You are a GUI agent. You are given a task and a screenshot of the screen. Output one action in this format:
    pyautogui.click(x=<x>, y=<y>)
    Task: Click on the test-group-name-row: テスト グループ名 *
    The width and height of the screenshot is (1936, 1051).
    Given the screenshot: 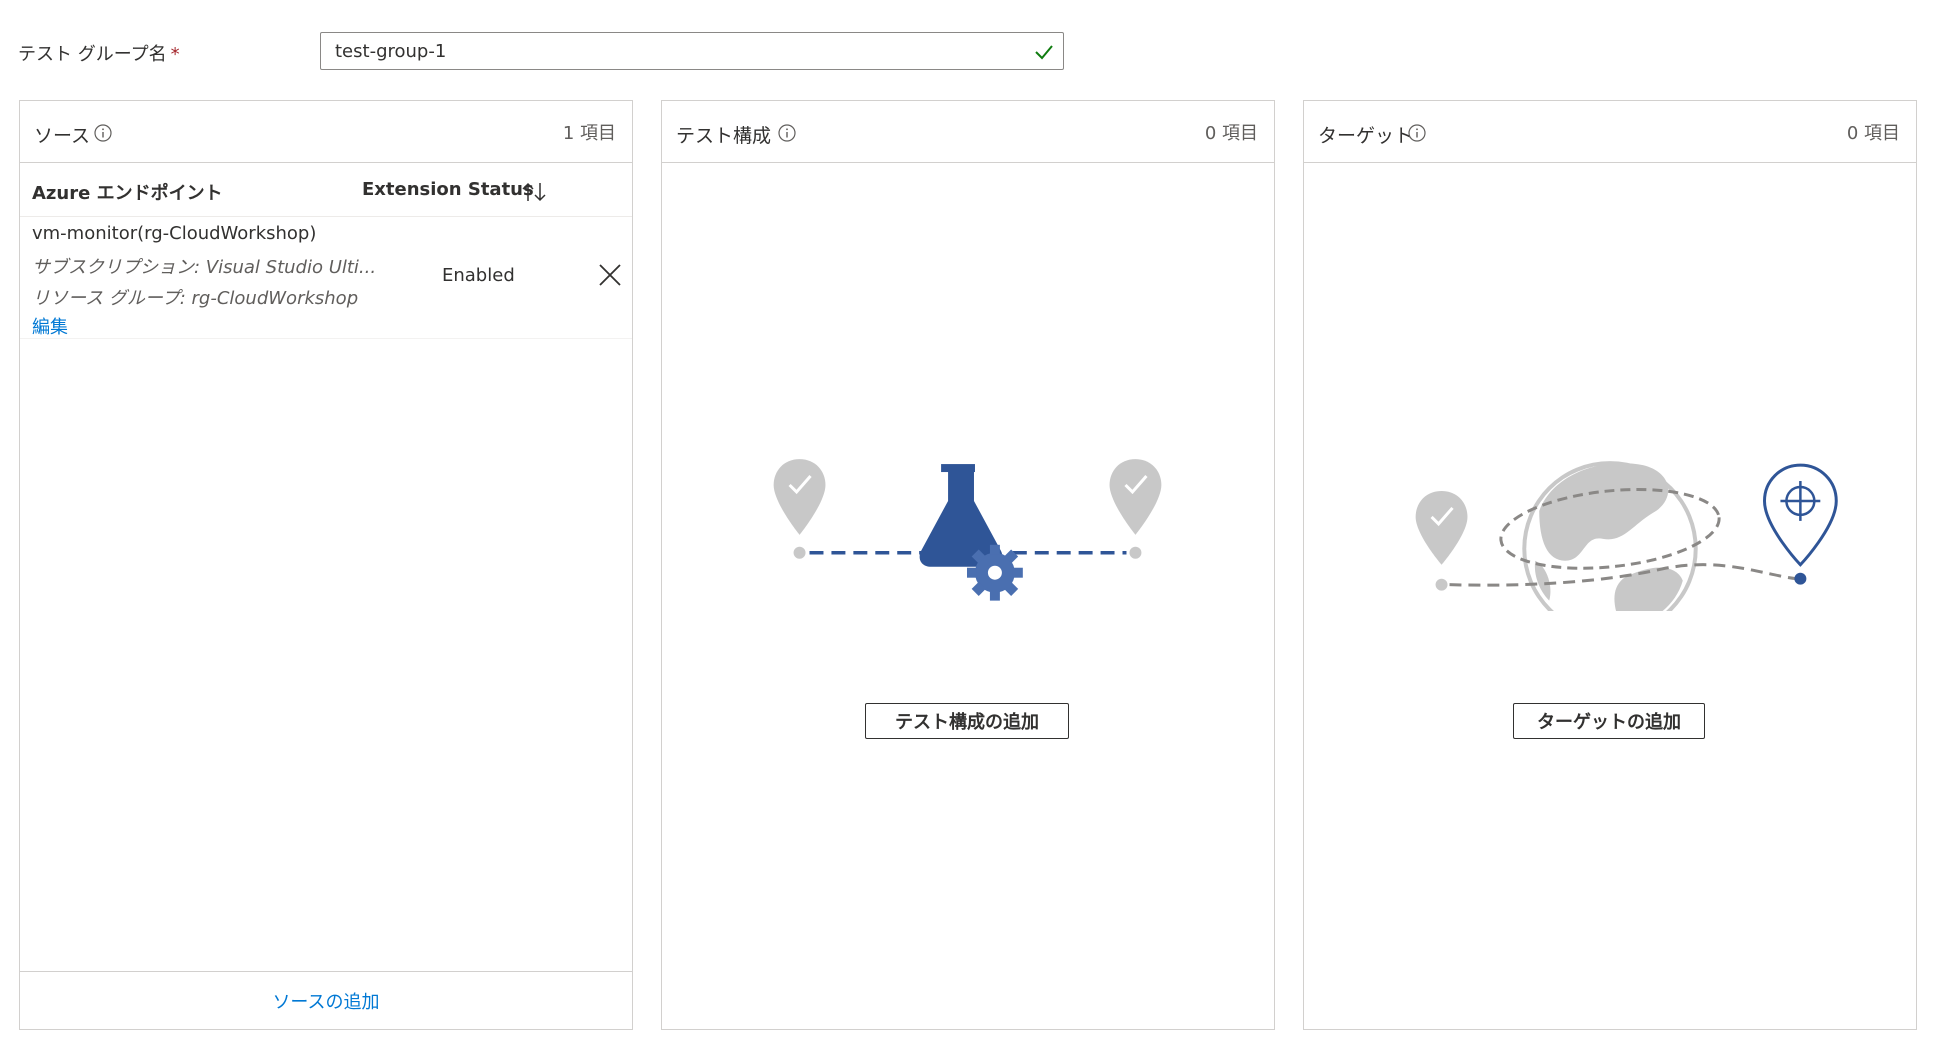 What is the action you would take?
    pyautogui.click(x=543, y=51)
    